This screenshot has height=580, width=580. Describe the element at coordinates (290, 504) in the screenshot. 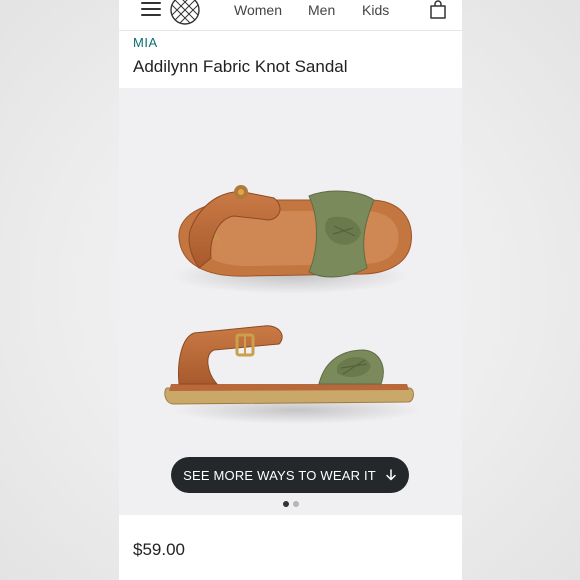

I see `carousel-pagination` at that location.